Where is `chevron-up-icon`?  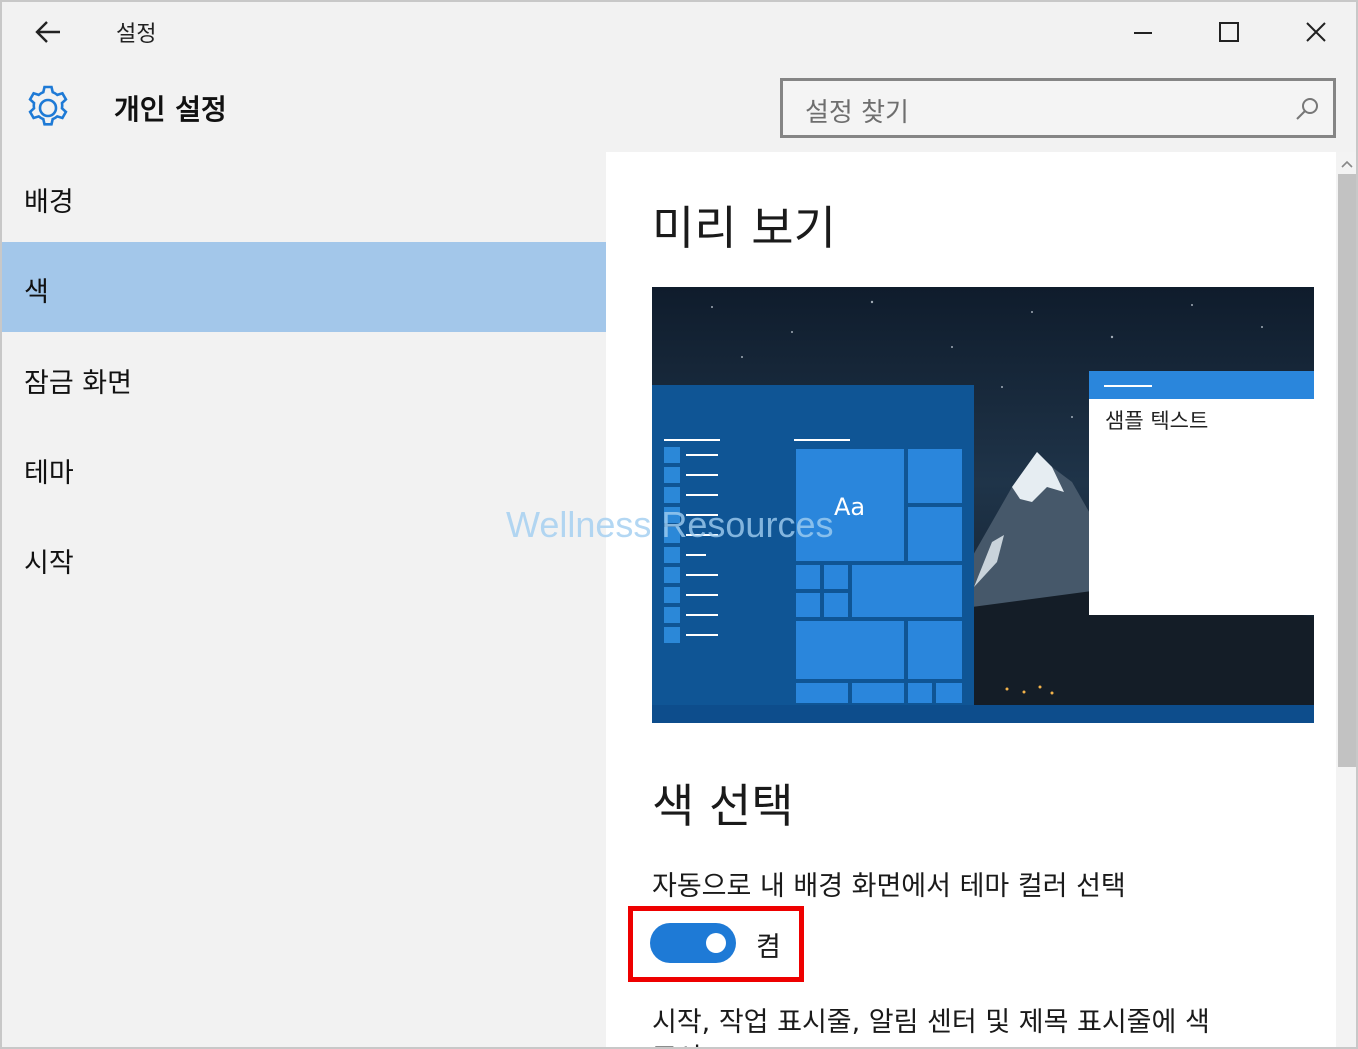 chevron-up-icon is located at coordinates (1347, 164).